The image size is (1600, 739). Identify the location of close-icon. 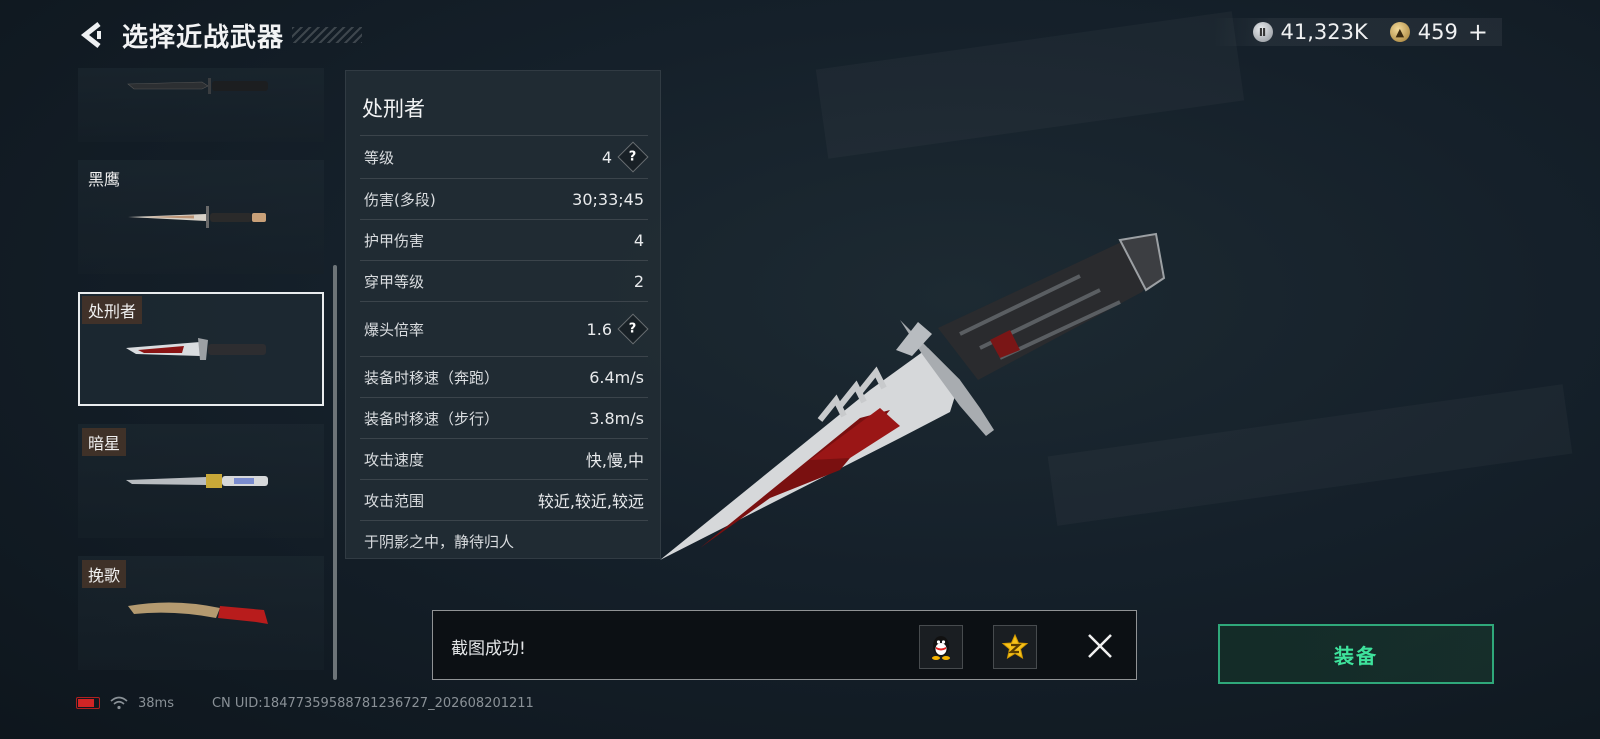
(1100, 646).